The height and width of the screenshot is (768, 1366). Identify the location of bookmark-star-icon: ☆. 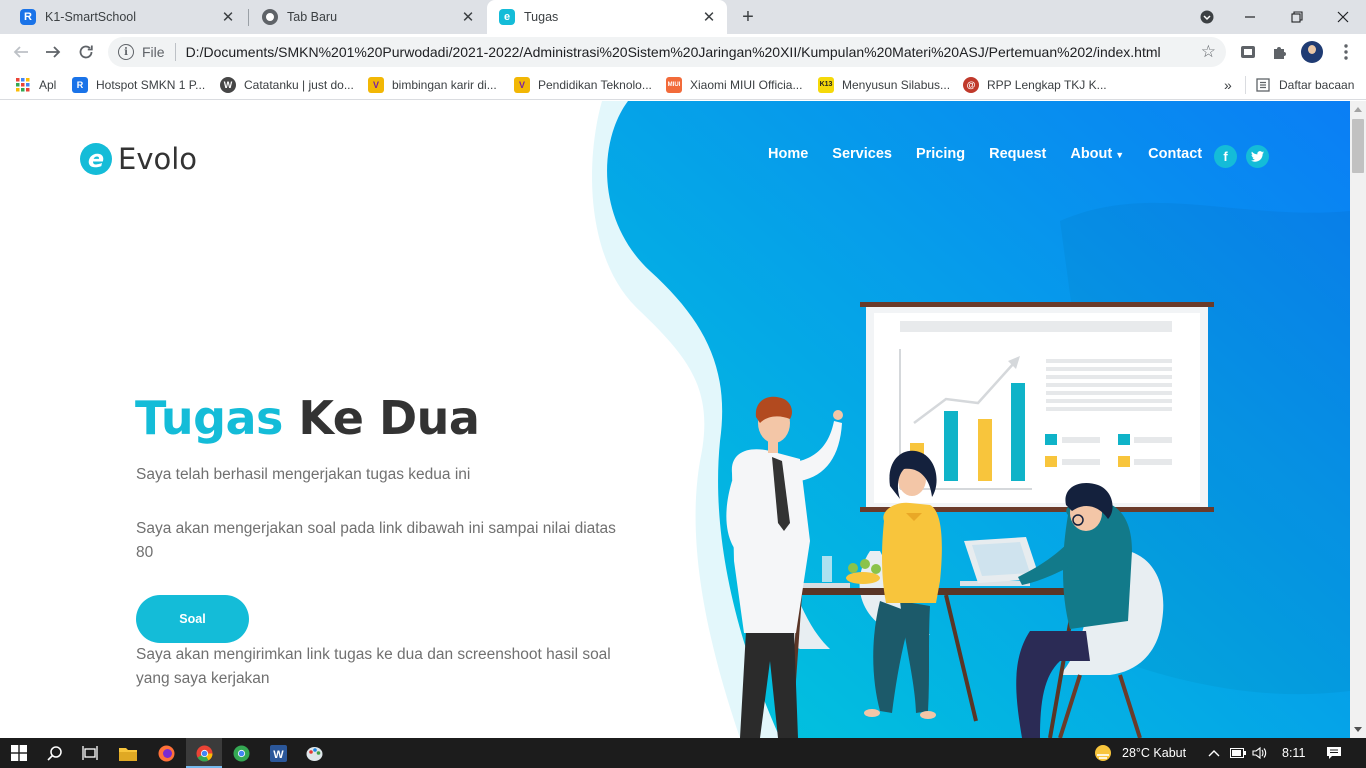
(1208, 52).